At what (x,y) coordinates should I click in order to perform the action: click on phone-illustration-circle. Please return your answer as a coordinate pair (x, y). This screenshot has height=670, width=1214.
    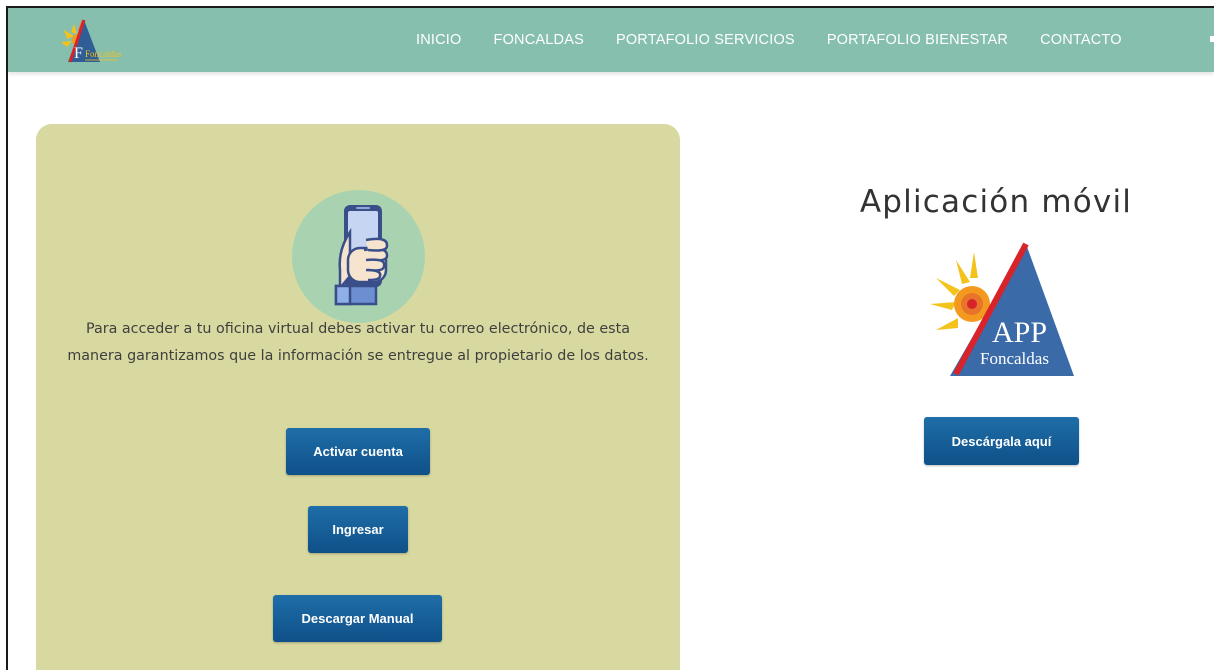
    Looking at the image, I should click on (358, 256).